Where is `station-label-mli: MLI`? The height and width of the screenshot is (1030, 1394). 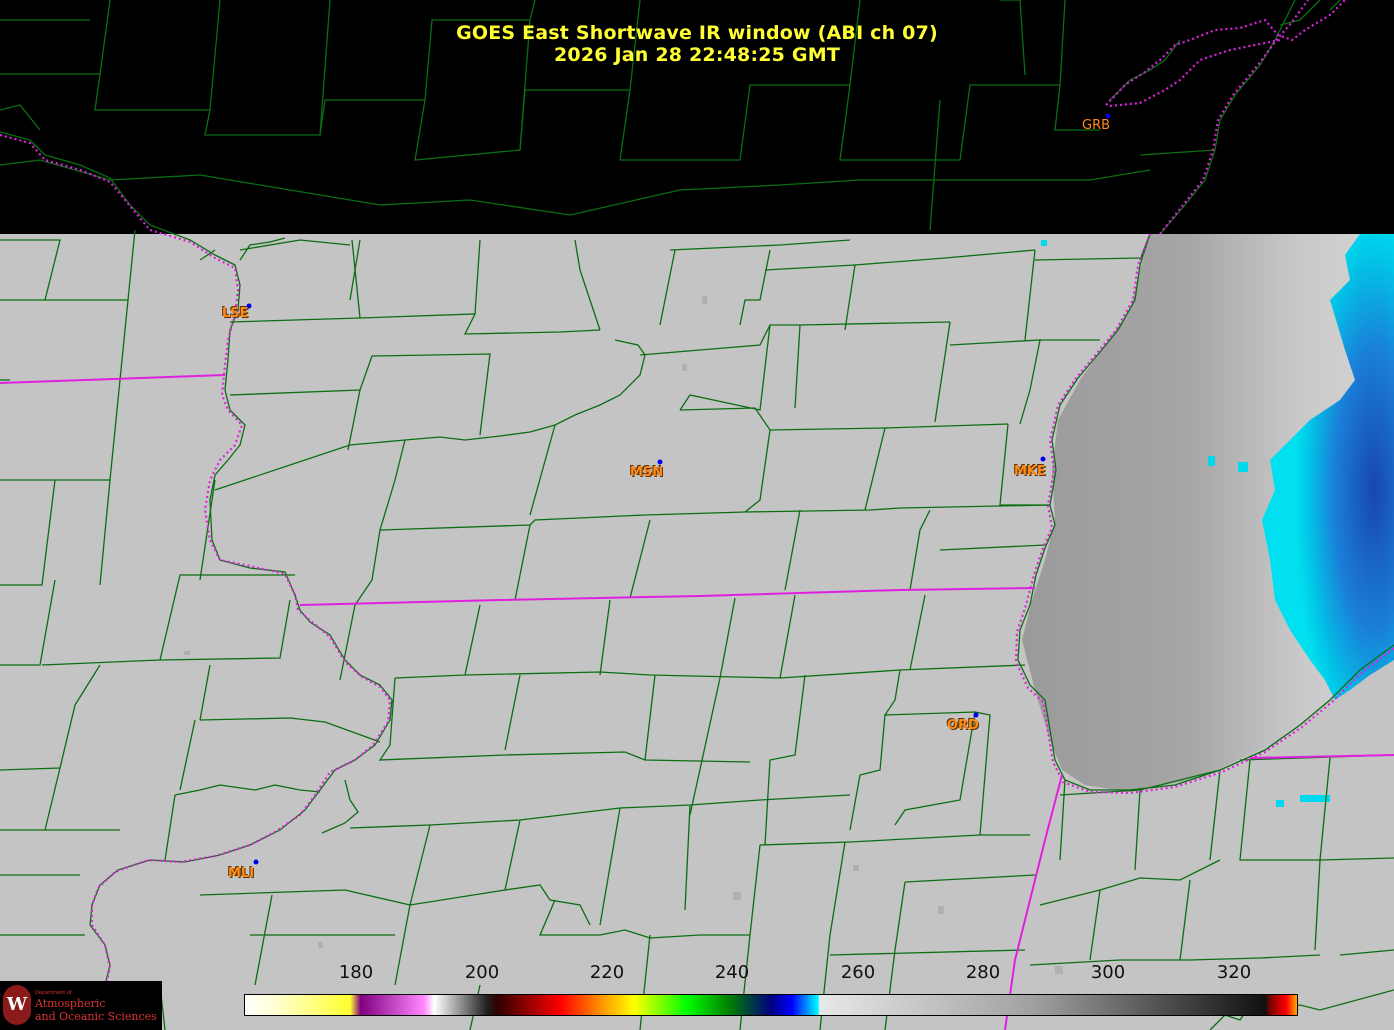 station-label-mli: MLI is located at coordinates (241, 873).